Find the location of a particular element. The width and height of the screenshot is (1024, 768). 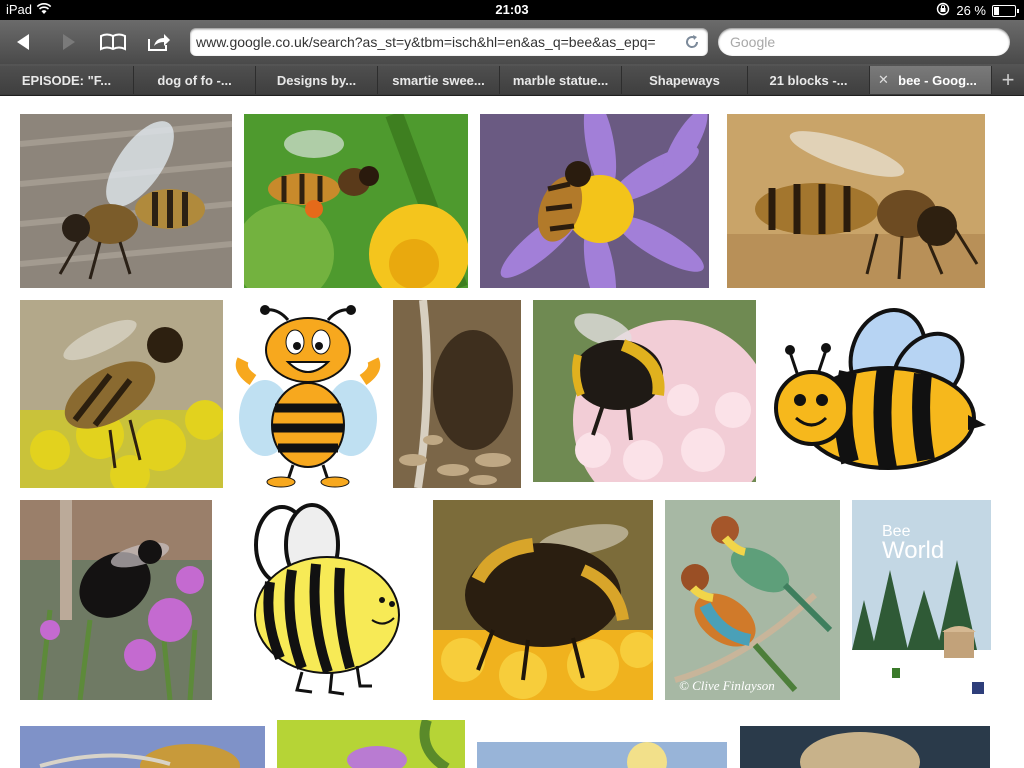

share-button is located at coordinates (159, 42).